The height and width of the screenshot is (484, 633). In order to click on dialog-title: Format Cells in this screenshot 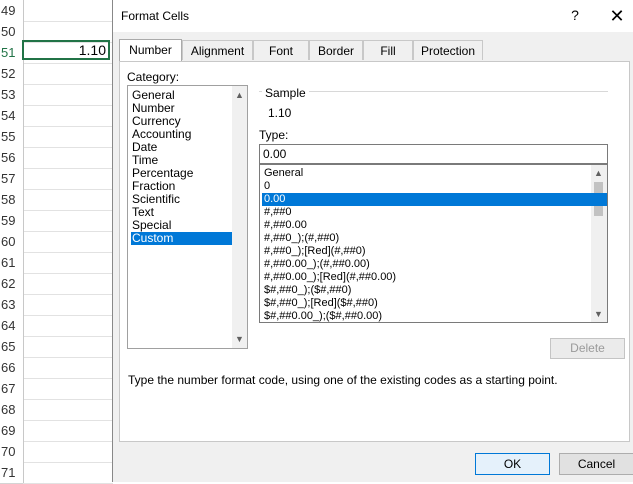, I will do `click(155, 16)`.